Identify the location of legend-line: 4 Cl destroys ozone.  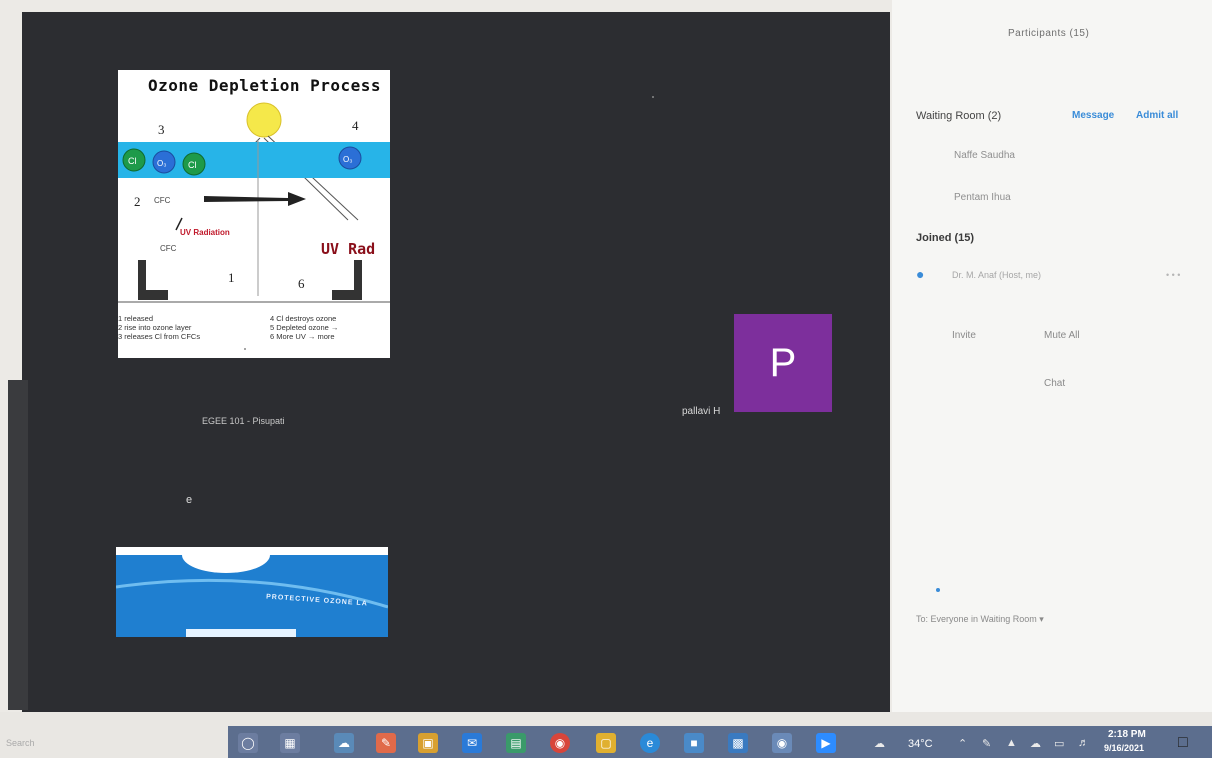
(303, 318).